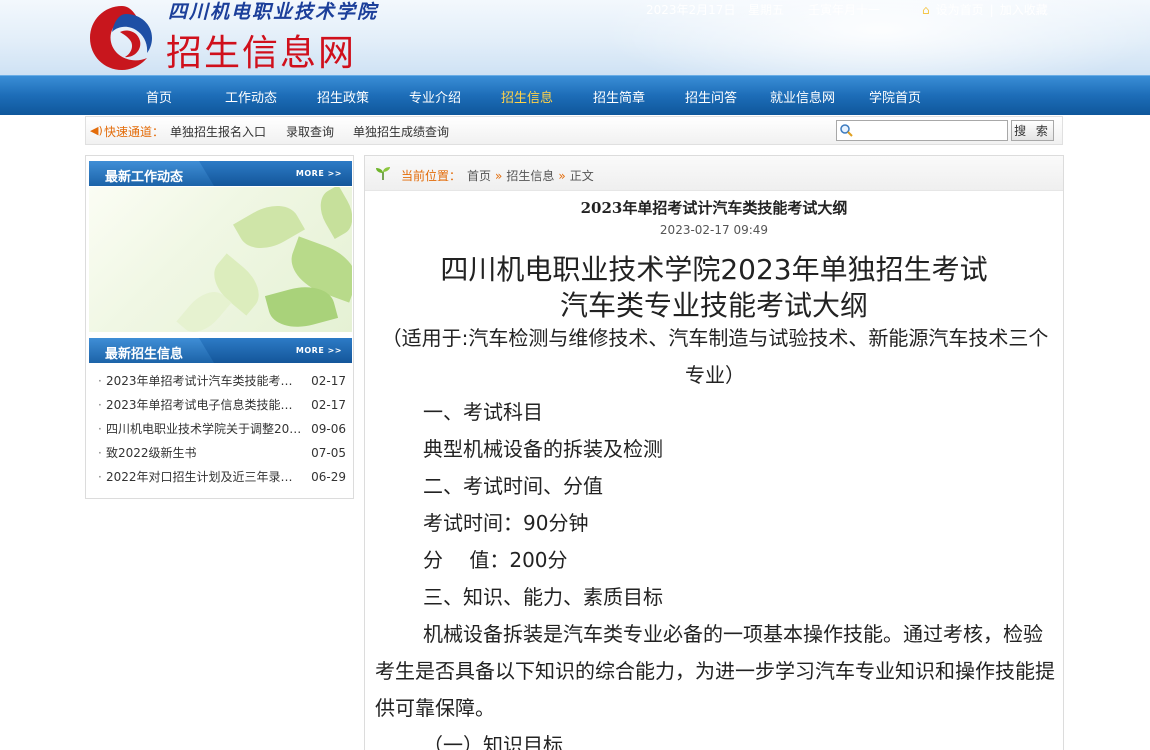 The height and width of the screenshot is (750, 1150). I want to click on search-button: 搜 索, so click(1032, 130).